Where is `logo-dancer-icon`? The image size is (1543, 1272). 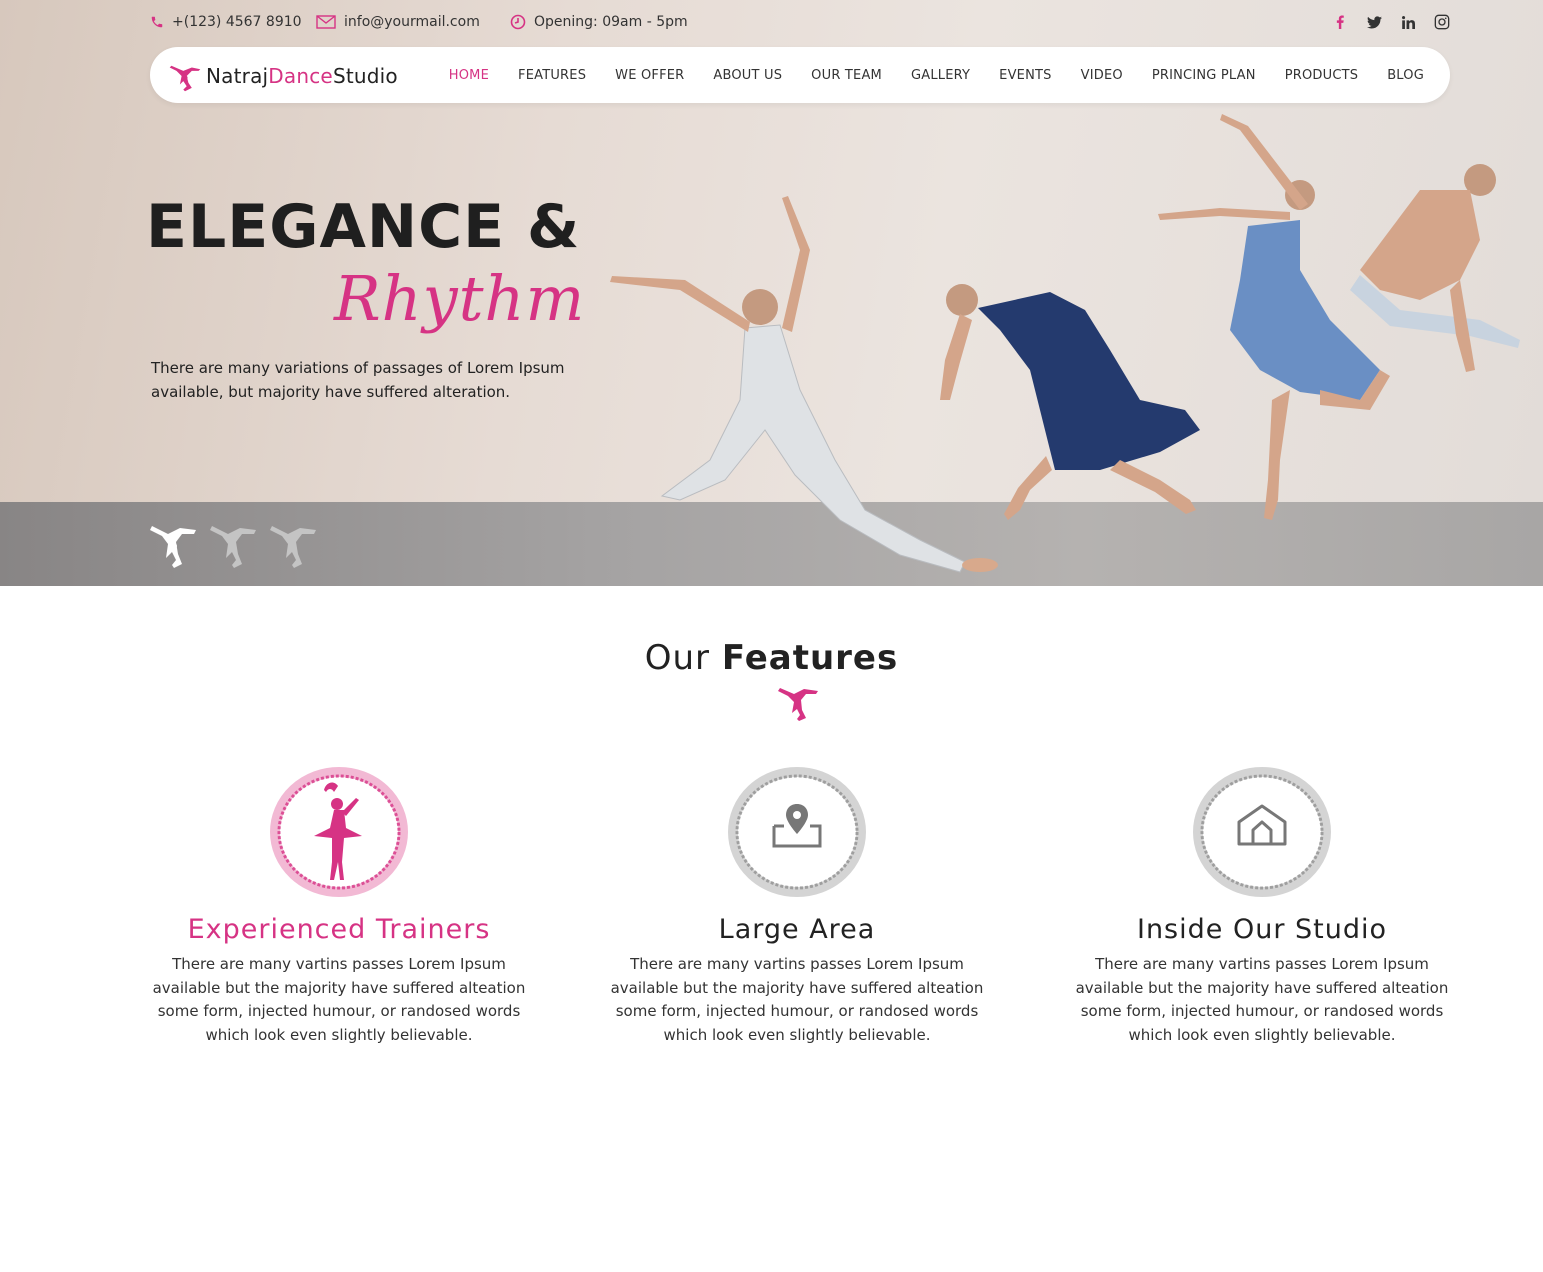
logo-dancer-icon is located at coordinates (185, 78).